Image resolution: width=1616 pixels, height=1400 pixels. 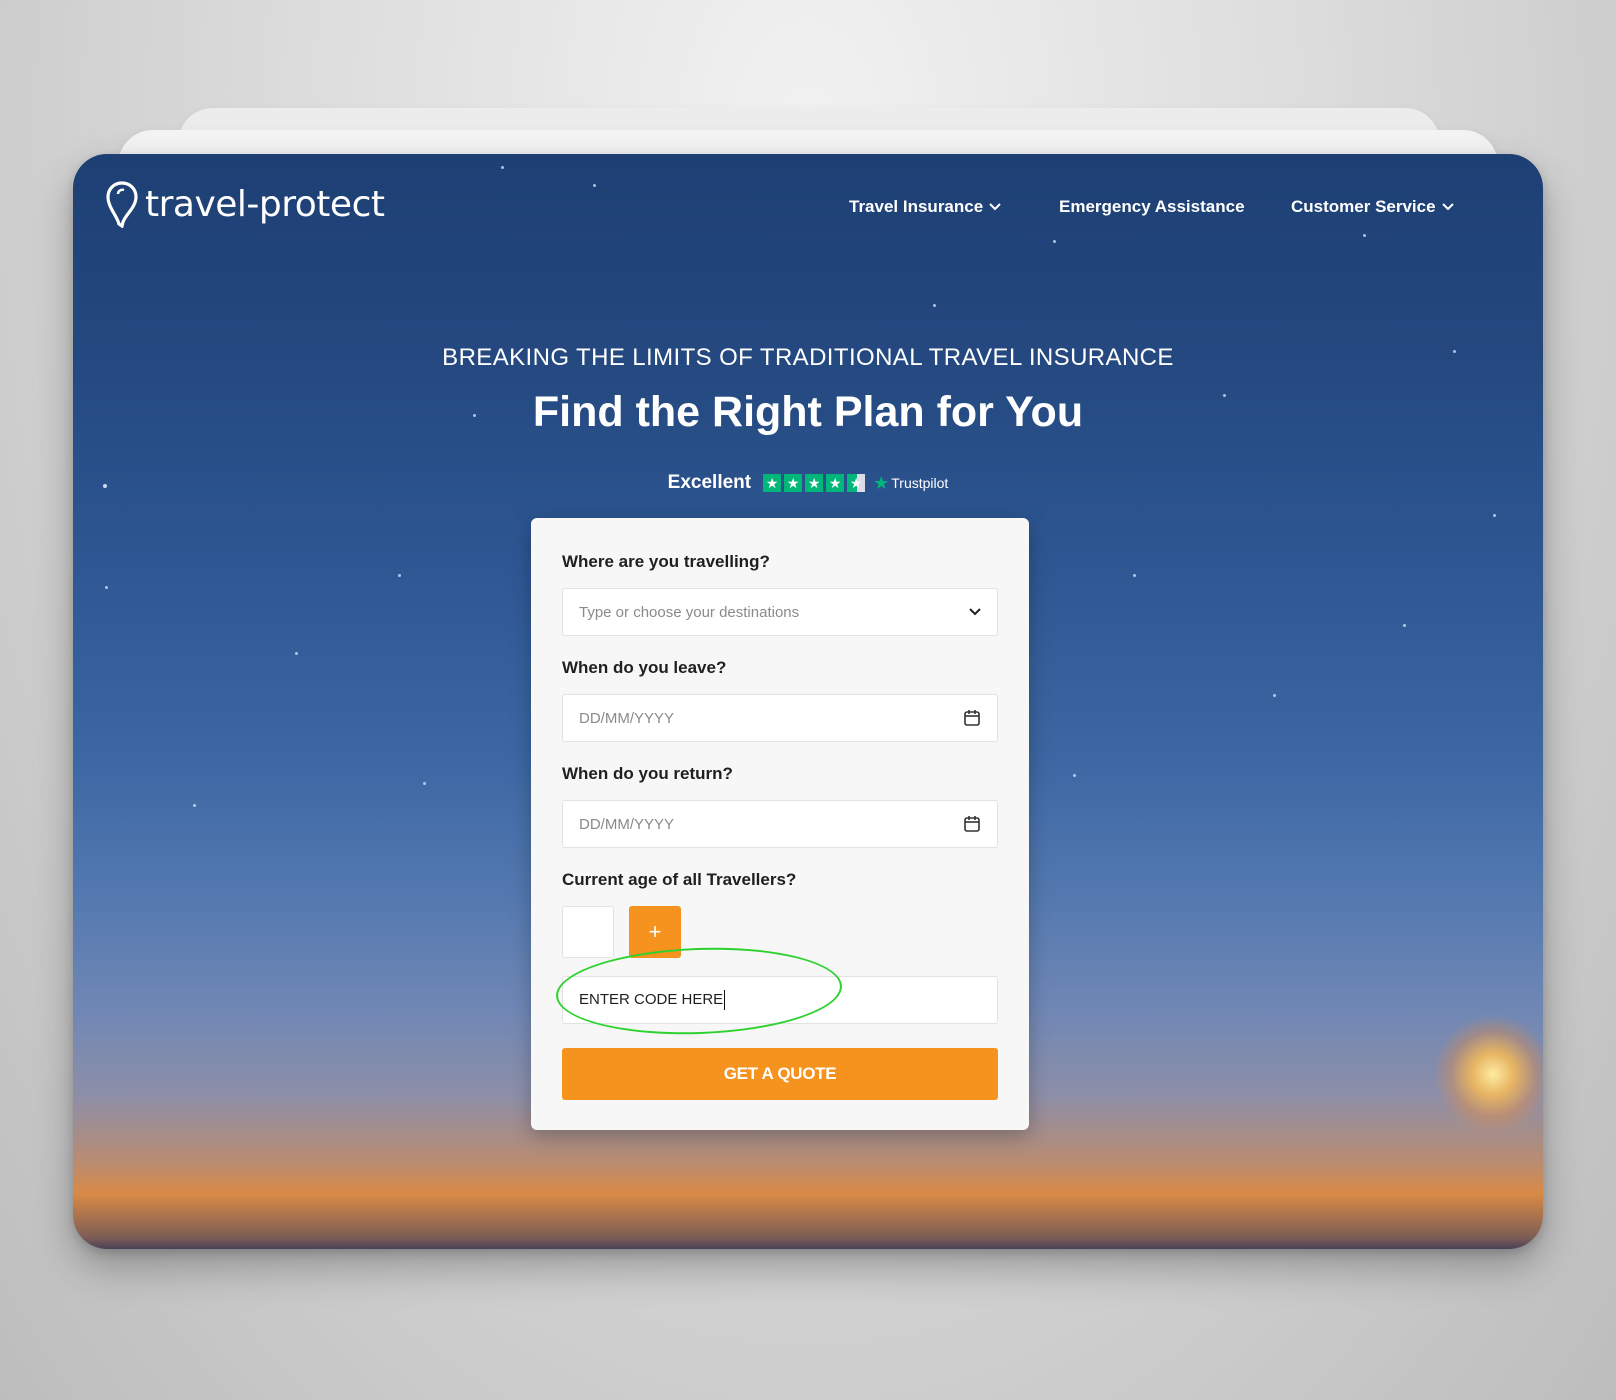 I want to click on return-date-input: DD/MM/YYYY, so click(x=780, y=824).